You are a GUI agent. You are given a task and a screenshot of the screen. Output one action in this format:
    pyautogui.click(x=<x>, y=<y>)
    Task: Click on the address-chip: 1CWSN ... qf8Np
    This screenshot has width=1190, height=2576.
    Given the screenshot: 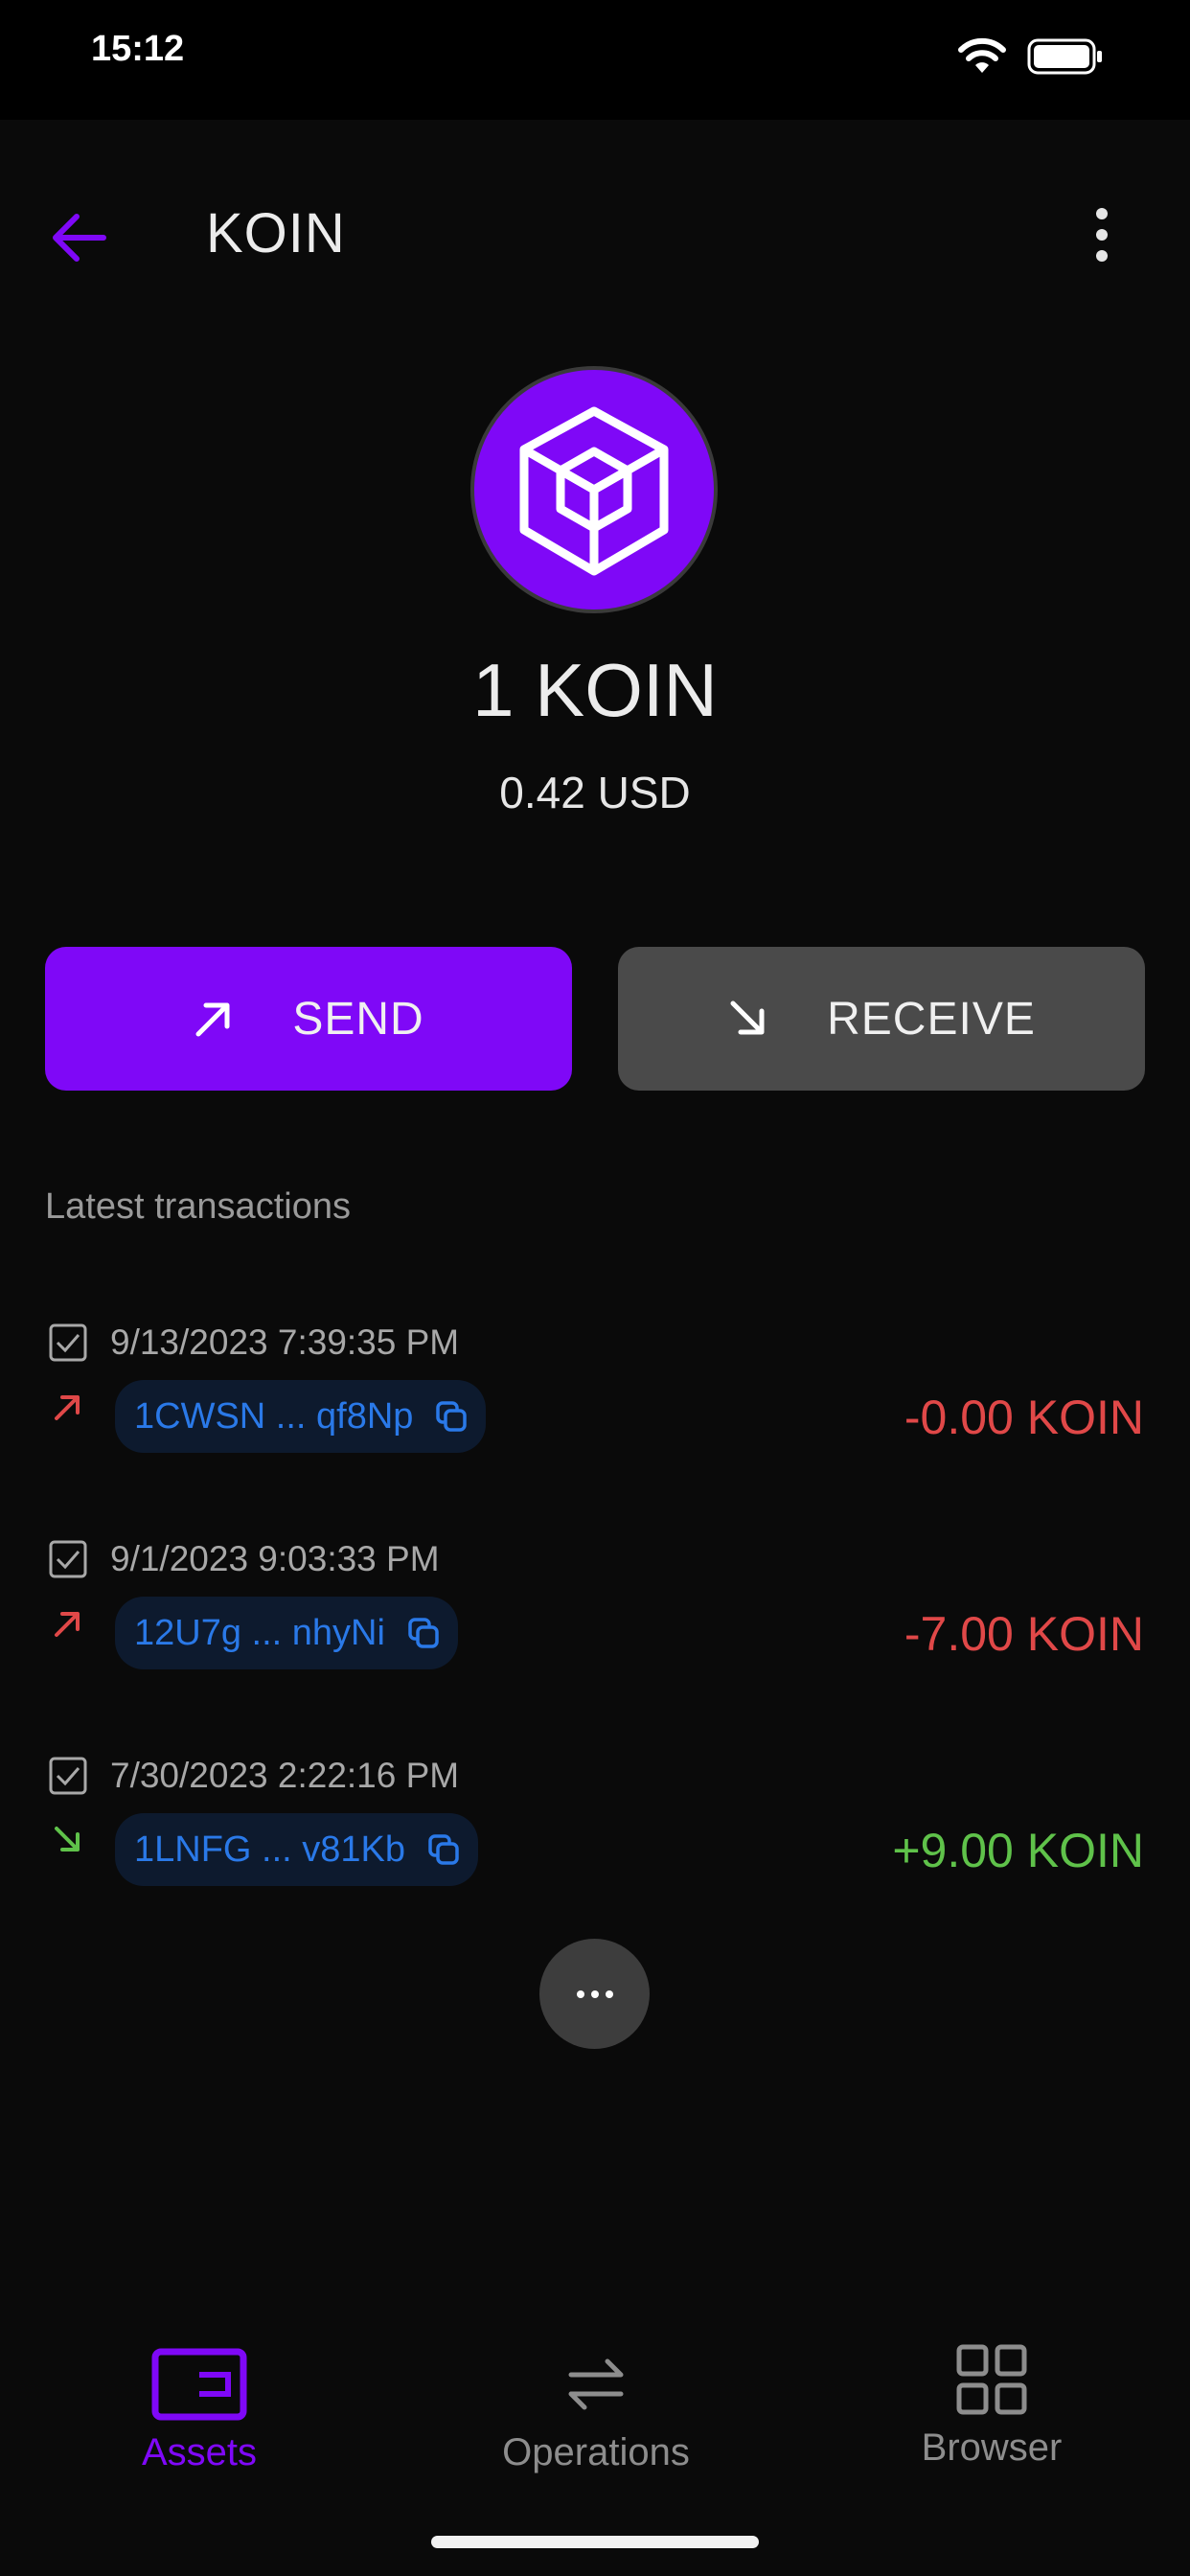 What is the action you would take?
    pyautogui.click(x=301, y=1416)
    